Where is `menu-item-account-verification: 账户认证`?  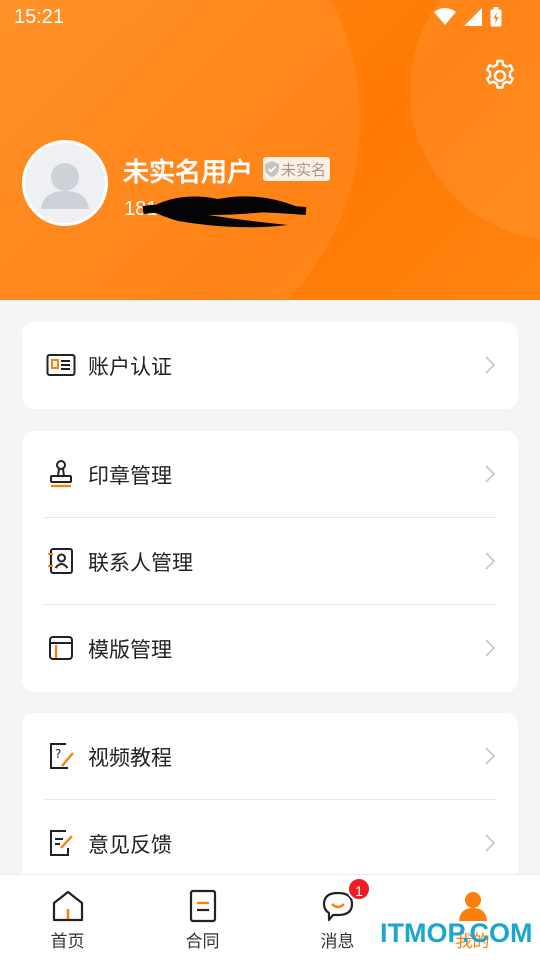
menu-item-account-verification: 账户认证 is located at coordinates (270, 365).